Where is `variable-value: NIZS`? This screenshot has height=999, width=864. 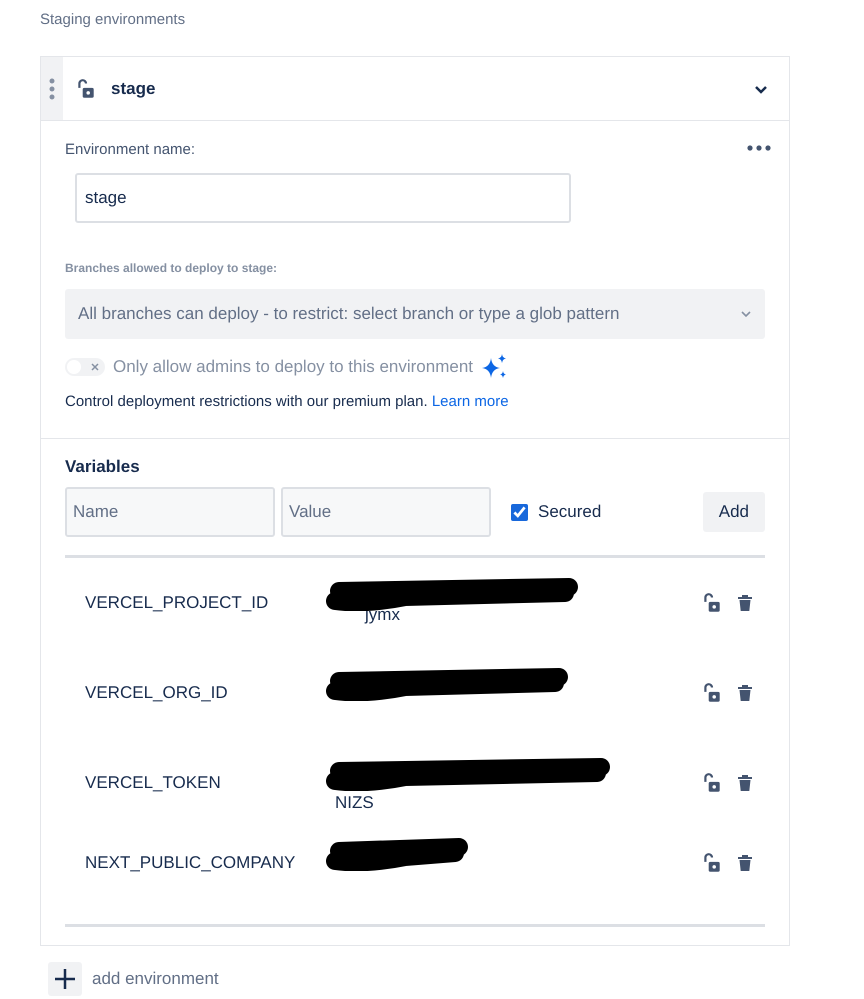 variable-value: NIZS is located at coordinates (354, 803).